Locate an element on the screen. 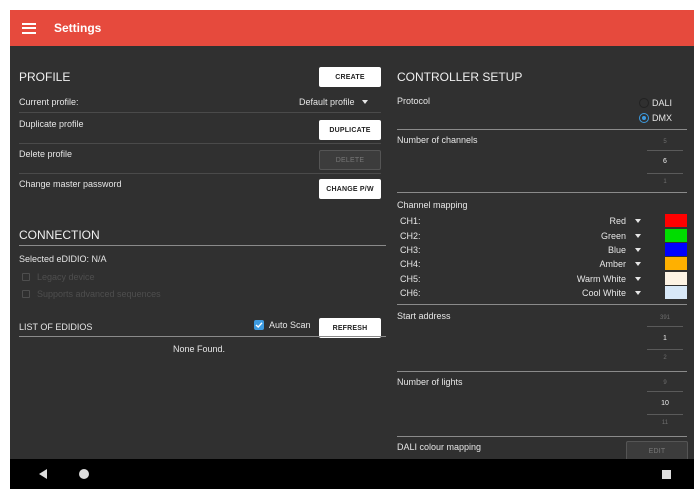 This screenshot has width=694, height=489. channels-value: 6 is located at coordinates (665, 161).